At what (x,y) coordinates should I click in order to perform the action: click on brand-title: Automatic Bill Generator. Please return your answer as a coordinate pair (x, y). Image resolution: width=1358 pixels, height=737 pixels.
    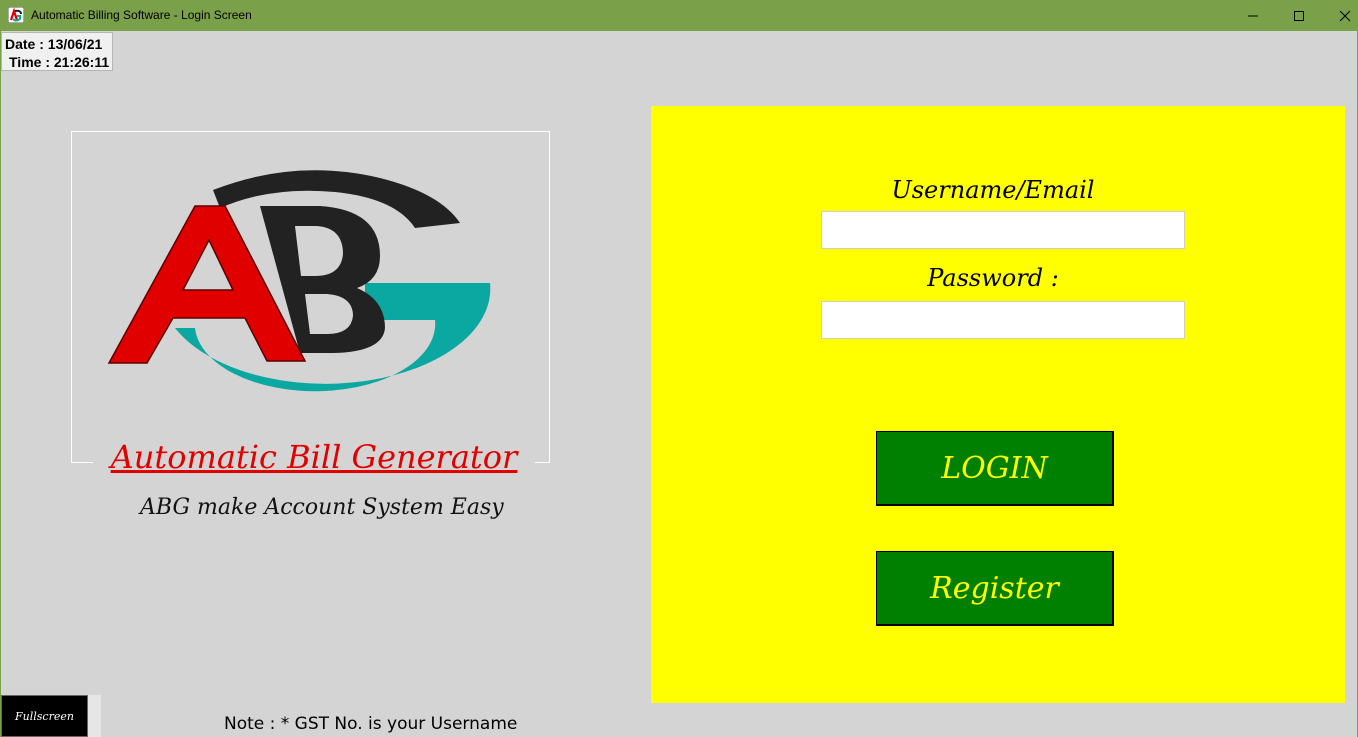
    Looking at the image, I should click on (314, 457).